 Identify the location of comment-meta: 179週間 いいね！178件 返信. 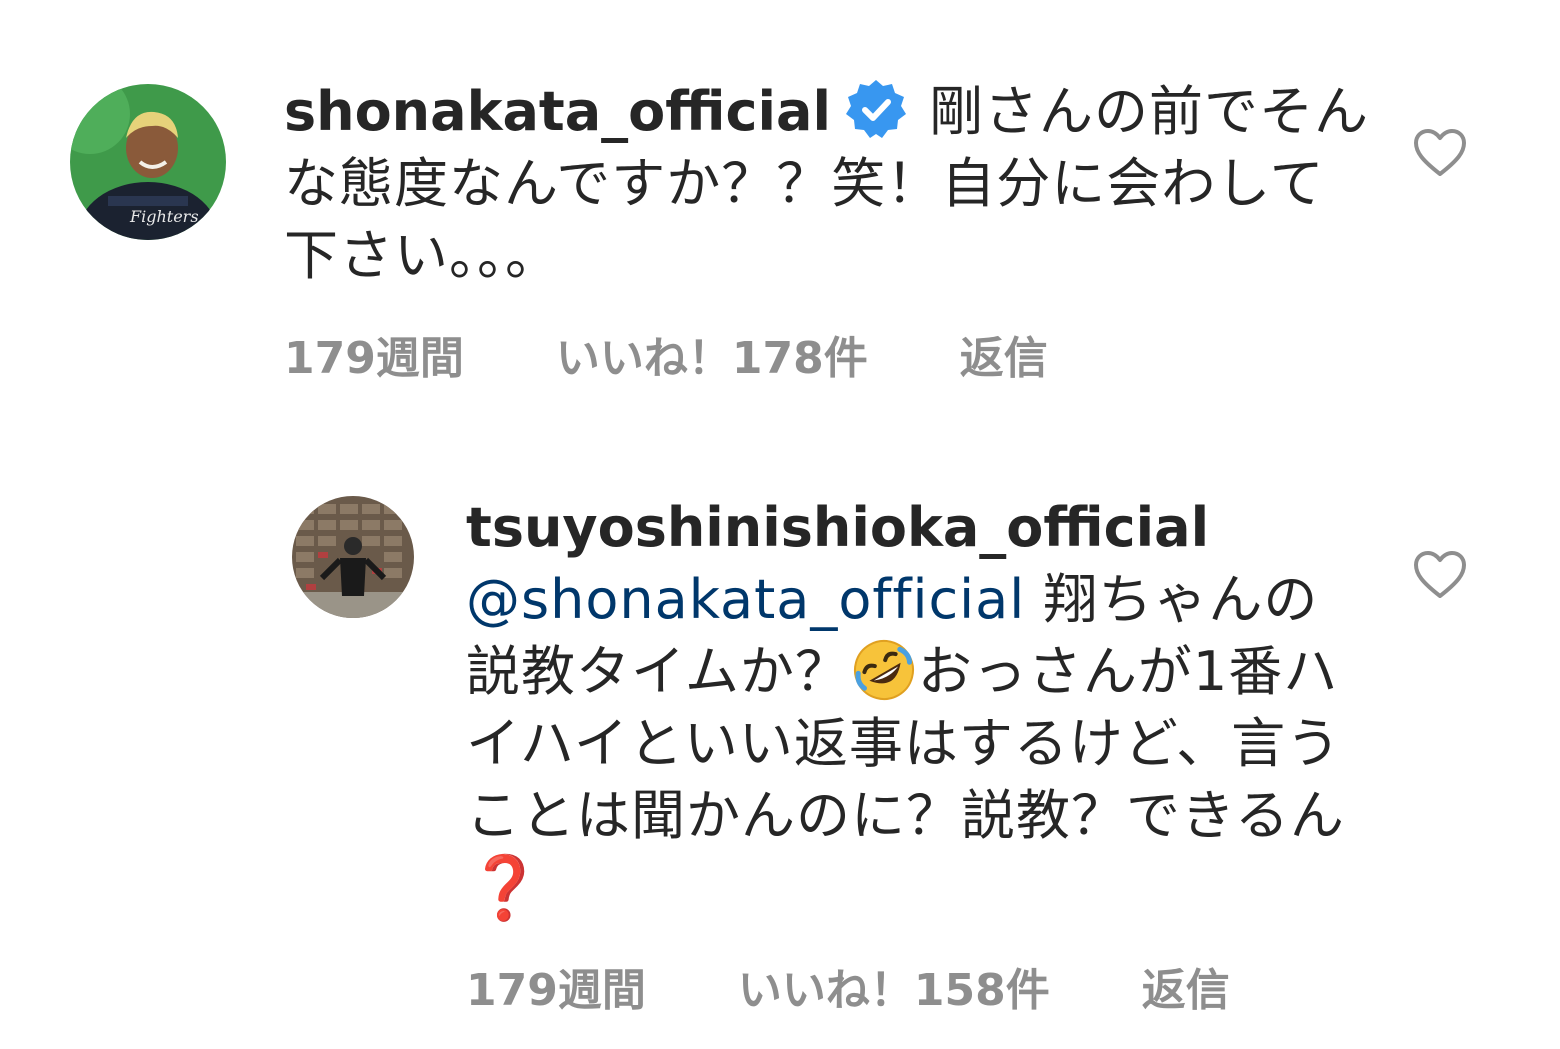
(666, 354).